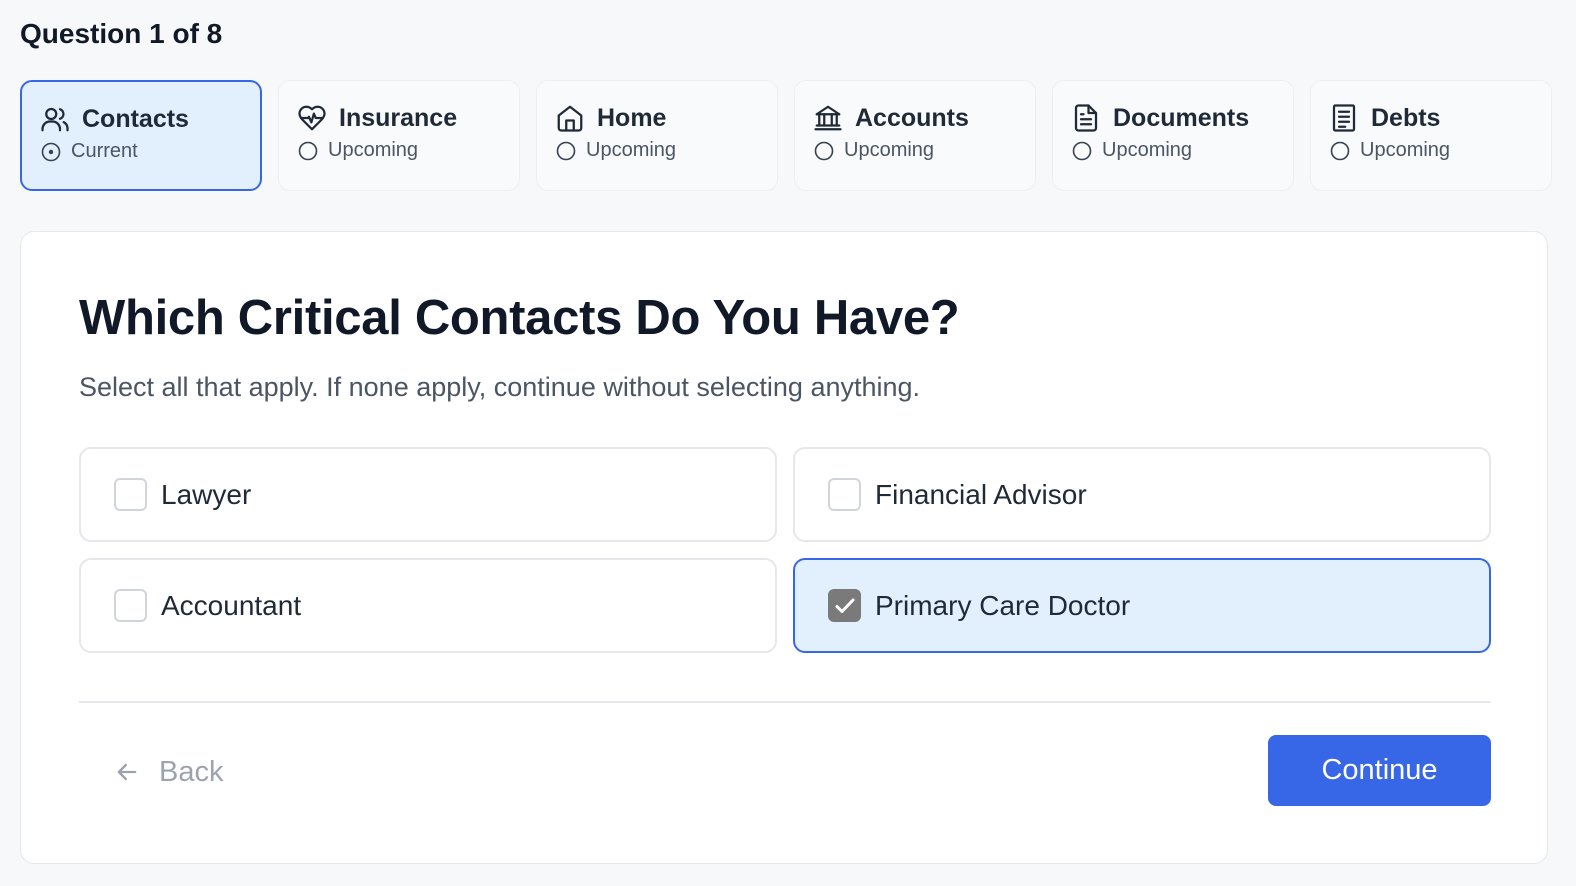 The width and height of the screenshot is (1576, 886). Describe the element at coordinates (912, 117) in the screenshot. I see `step-title: Accounts` at that location.